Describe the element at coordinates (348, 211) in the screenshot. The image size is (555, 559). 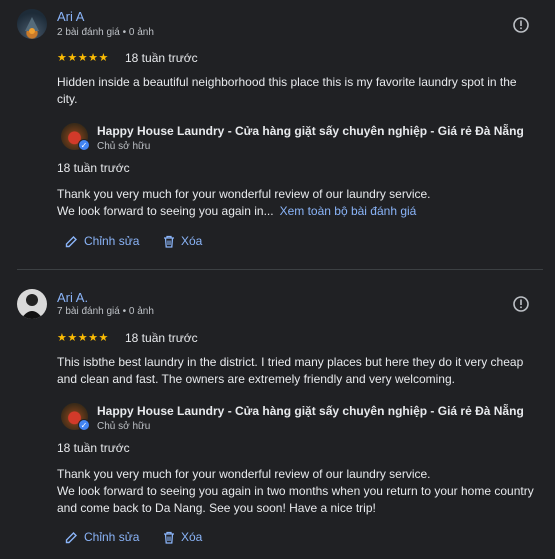
I see `see-full-review-link: Xem toàn bộ bài đánh giá` at that location.